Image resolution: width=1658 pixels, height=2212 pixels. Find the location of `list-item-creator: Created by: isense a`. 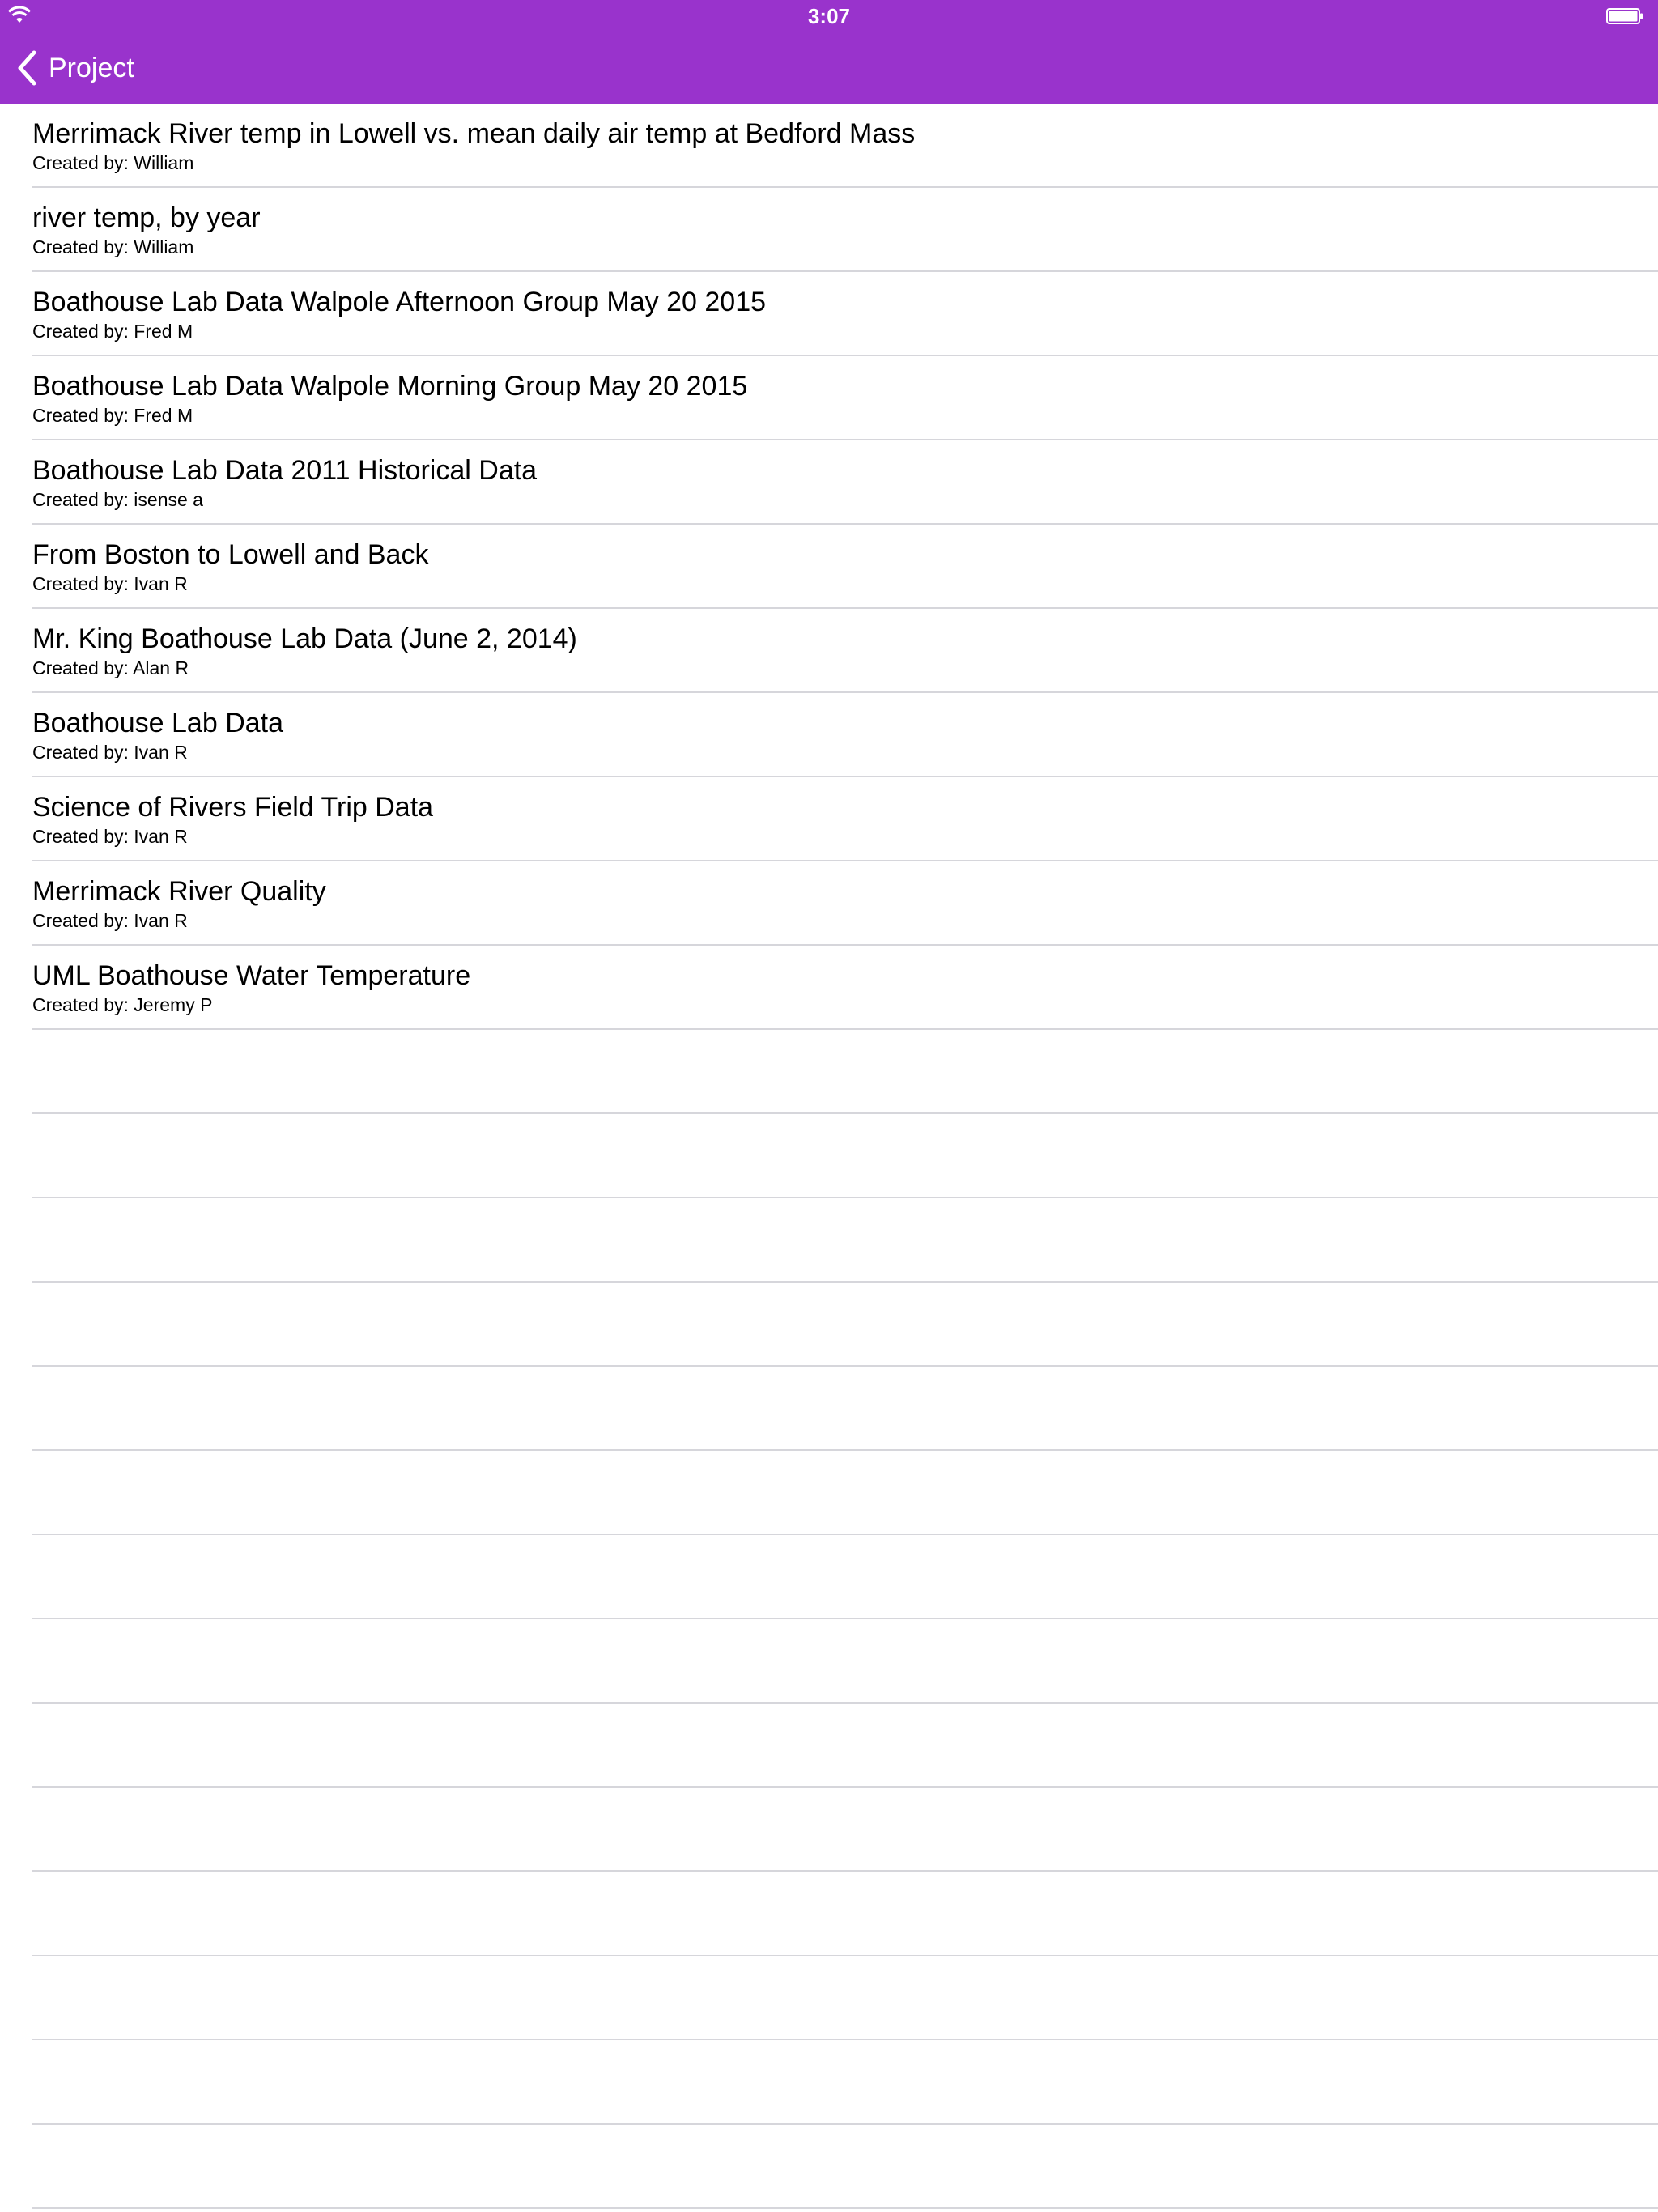

list-item-creator: Created by: isense a is located at coordinates (117, 500).